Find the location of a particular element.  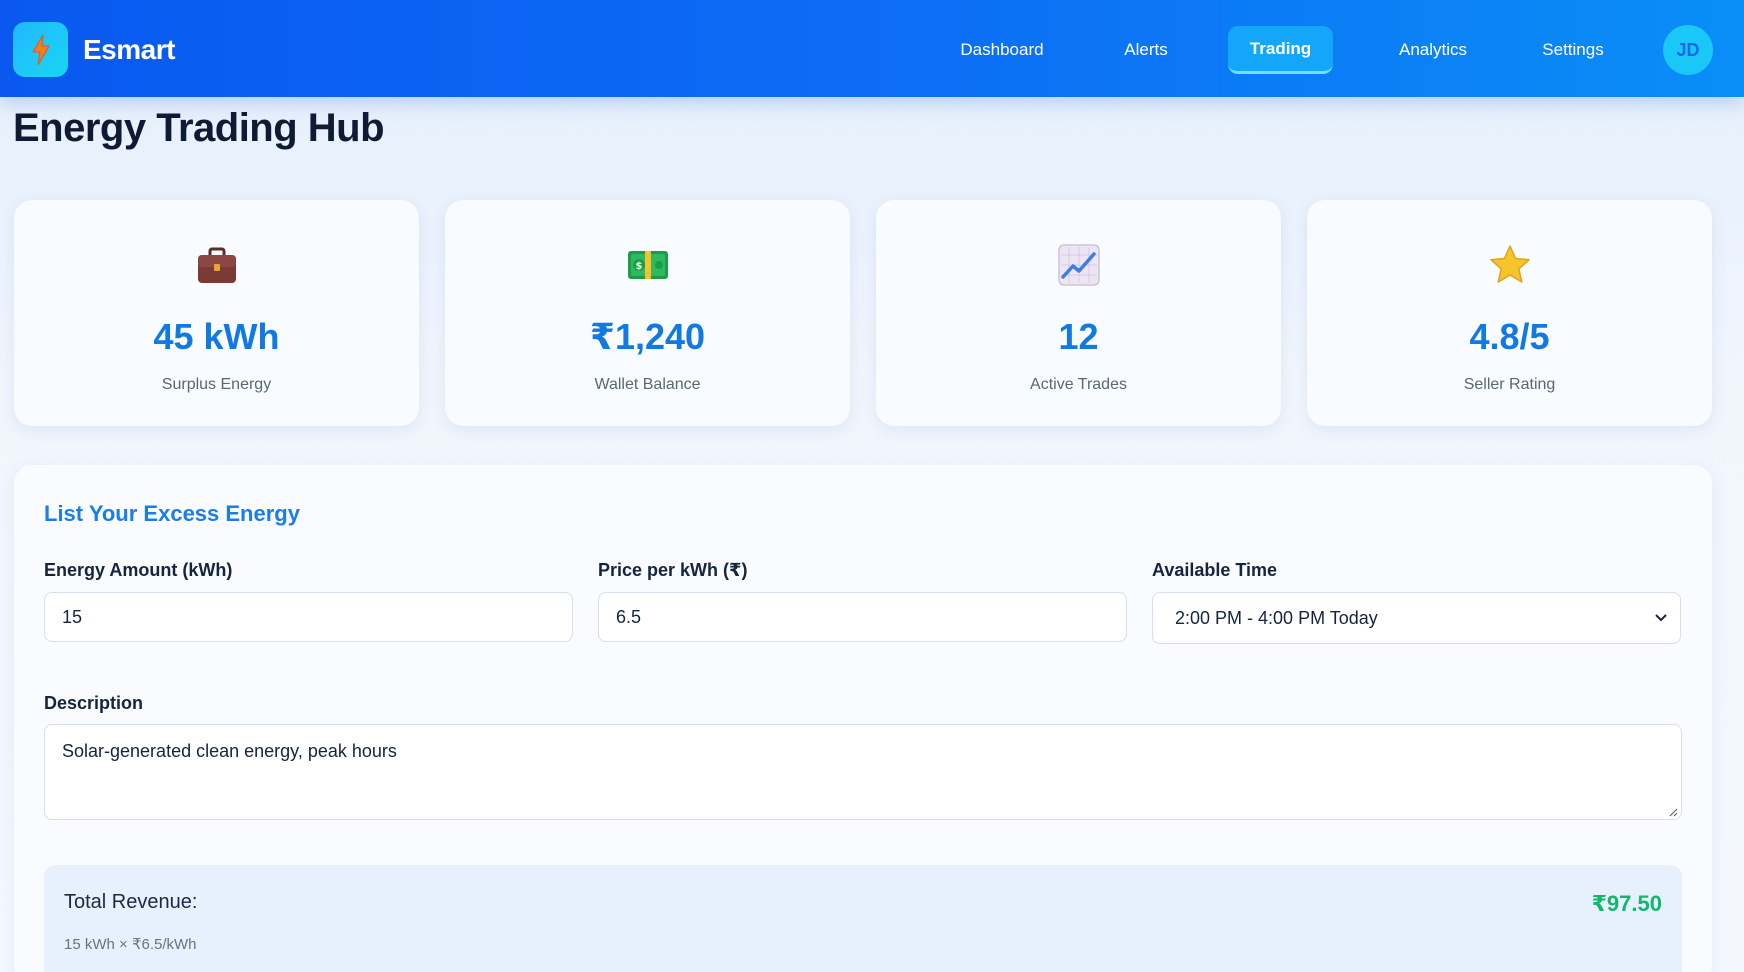

description-label: Description is located at coordinates (94, 703).